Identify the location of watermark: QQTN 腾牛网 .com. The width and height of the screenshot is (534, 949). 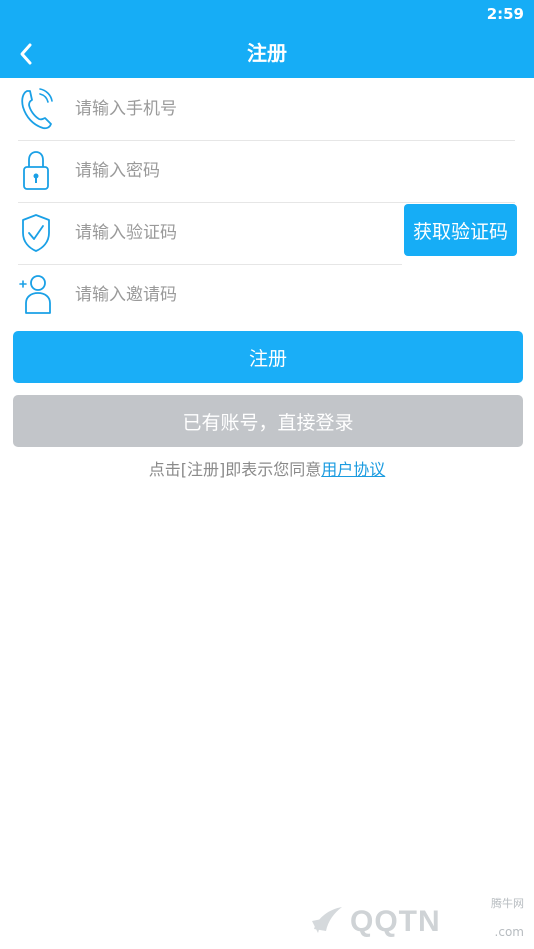
(416, 918).